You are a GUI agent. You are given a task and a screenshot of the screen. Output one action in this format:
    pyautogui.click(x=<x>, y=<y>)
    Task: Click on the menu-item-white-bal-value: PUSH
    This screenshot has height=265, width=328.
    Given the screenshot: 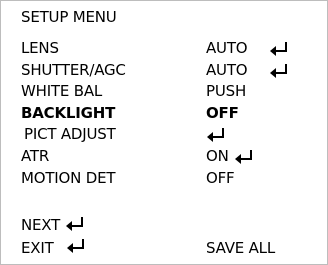 What is the action you would take?
    pyautogui.click(x=226, y=91)
    